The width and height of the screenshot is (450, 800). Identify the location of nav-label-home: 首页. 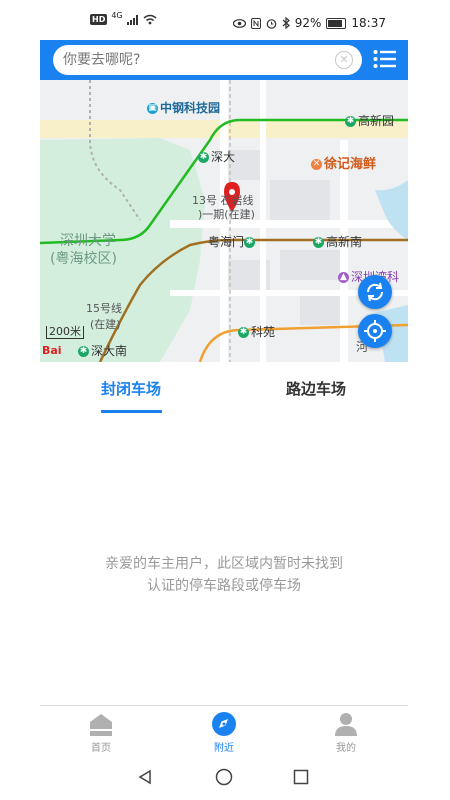
(101, 748).